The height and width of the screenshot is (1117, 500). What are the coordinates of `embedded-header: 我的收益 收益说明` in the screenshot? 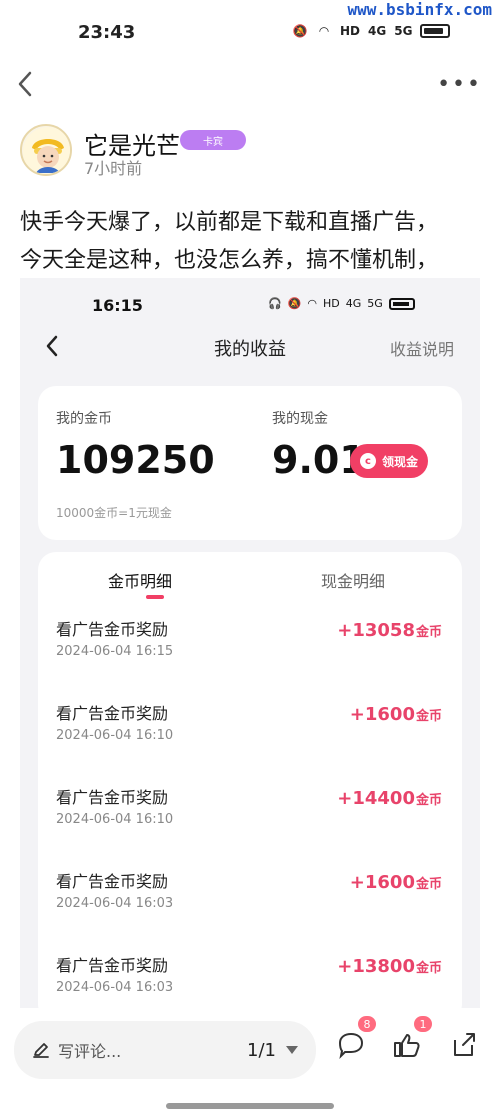 It's located at (250, 350).